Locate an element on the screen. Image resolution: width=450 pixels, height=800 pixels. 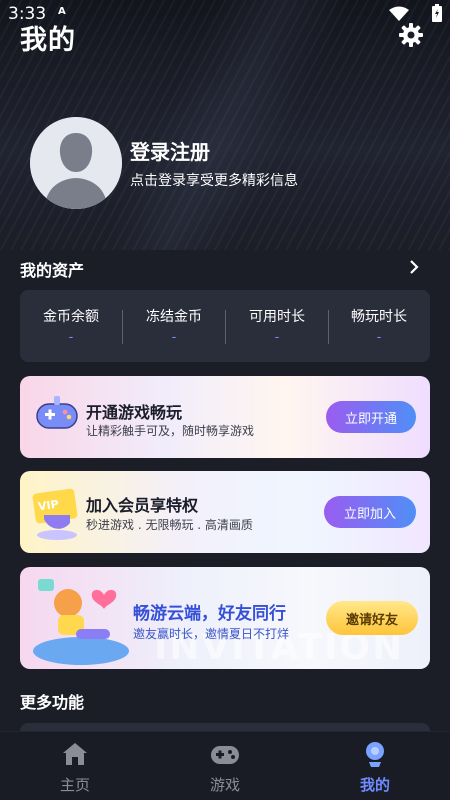
tab-mine: 我的 is located at coordinates (375, 766).